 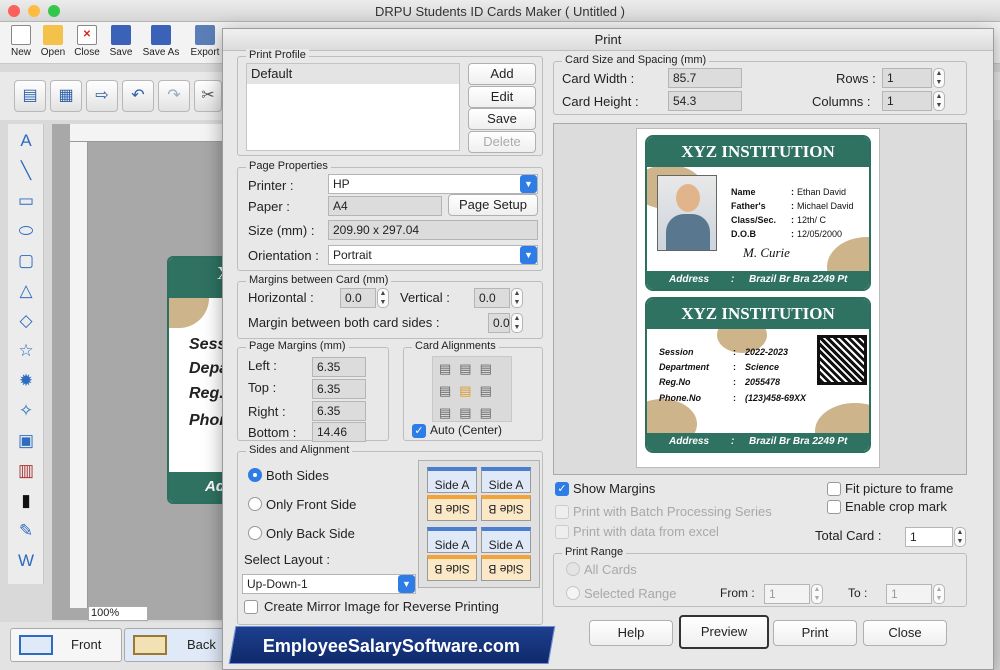 What do you see at coordinates (744, 234) in the screenshot?
I see `field-label: D.O.B` at bounding box center [744, 234].